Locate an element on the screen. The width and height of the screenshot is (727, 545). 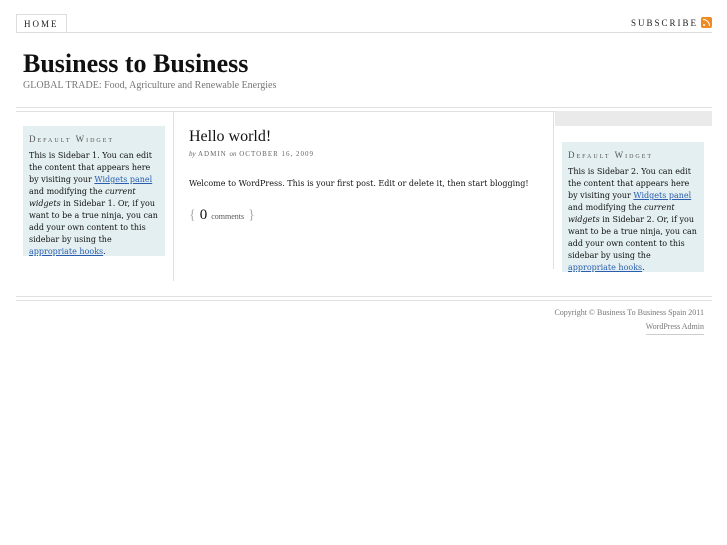
footer-divider is located at coordinates (364, 298).